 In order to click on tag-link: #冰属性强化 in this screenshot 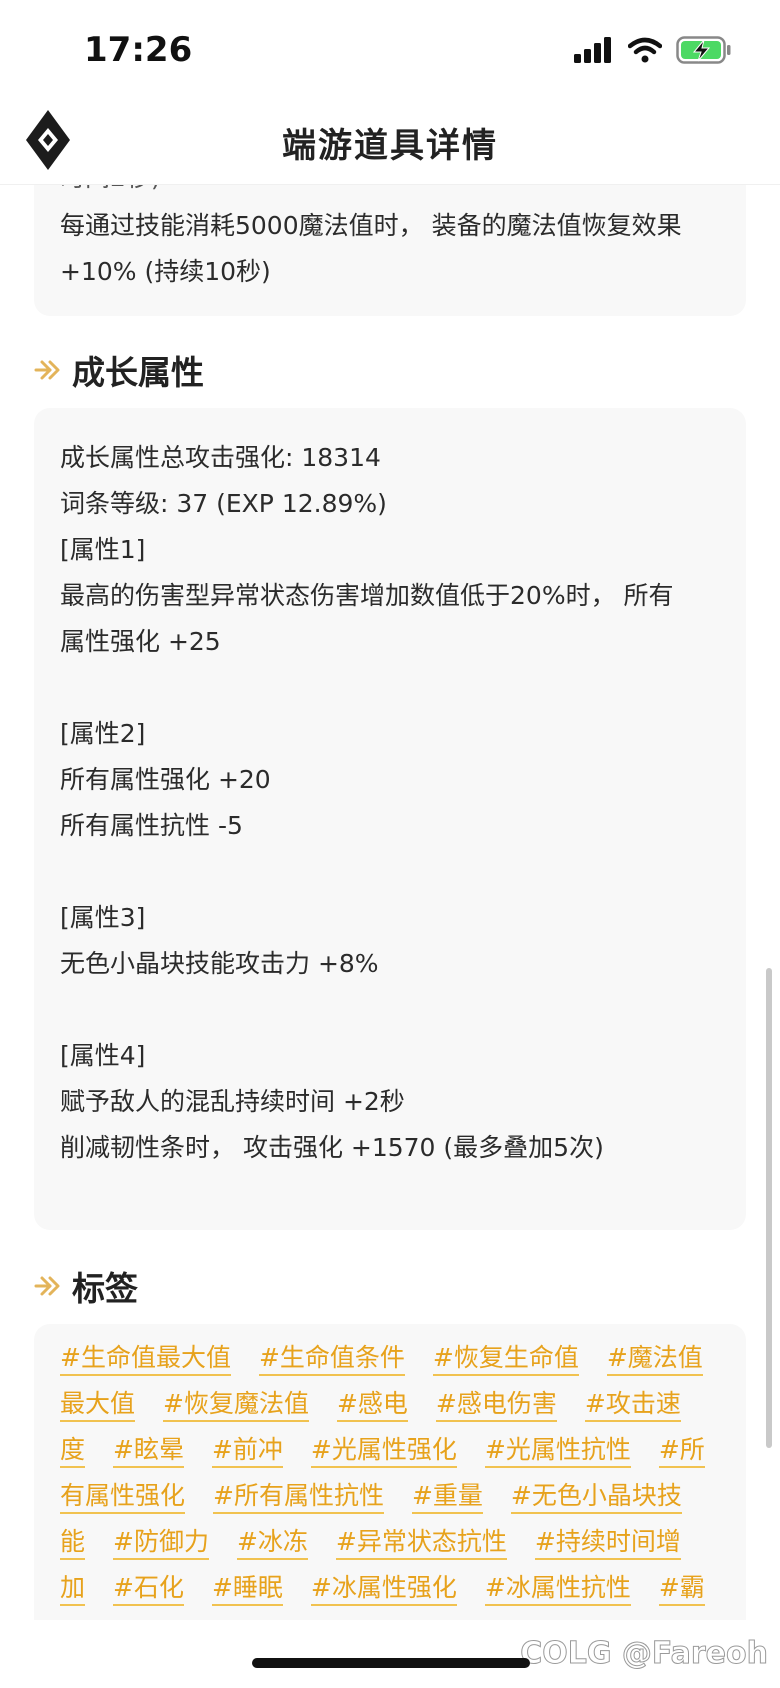, I will do `click(383, 1589)`.